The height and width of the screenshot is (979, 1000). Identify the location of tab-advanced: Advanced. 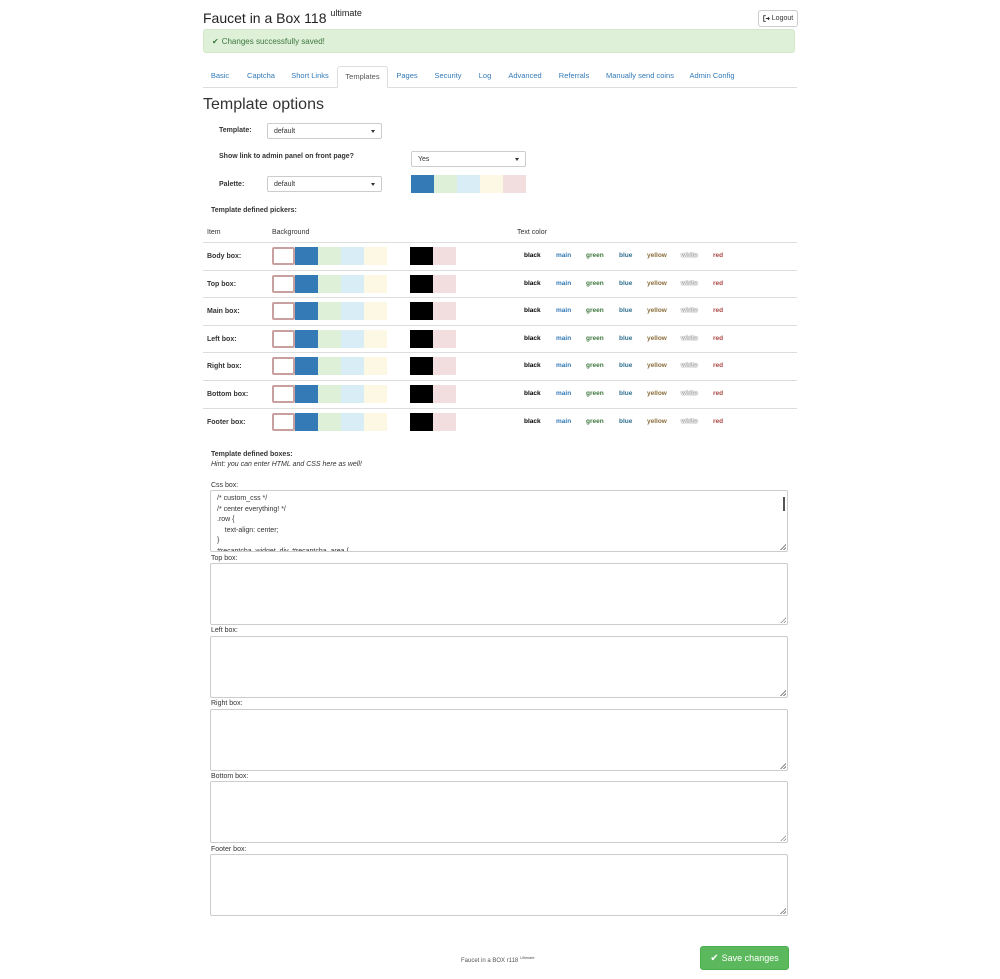
(525, 76).